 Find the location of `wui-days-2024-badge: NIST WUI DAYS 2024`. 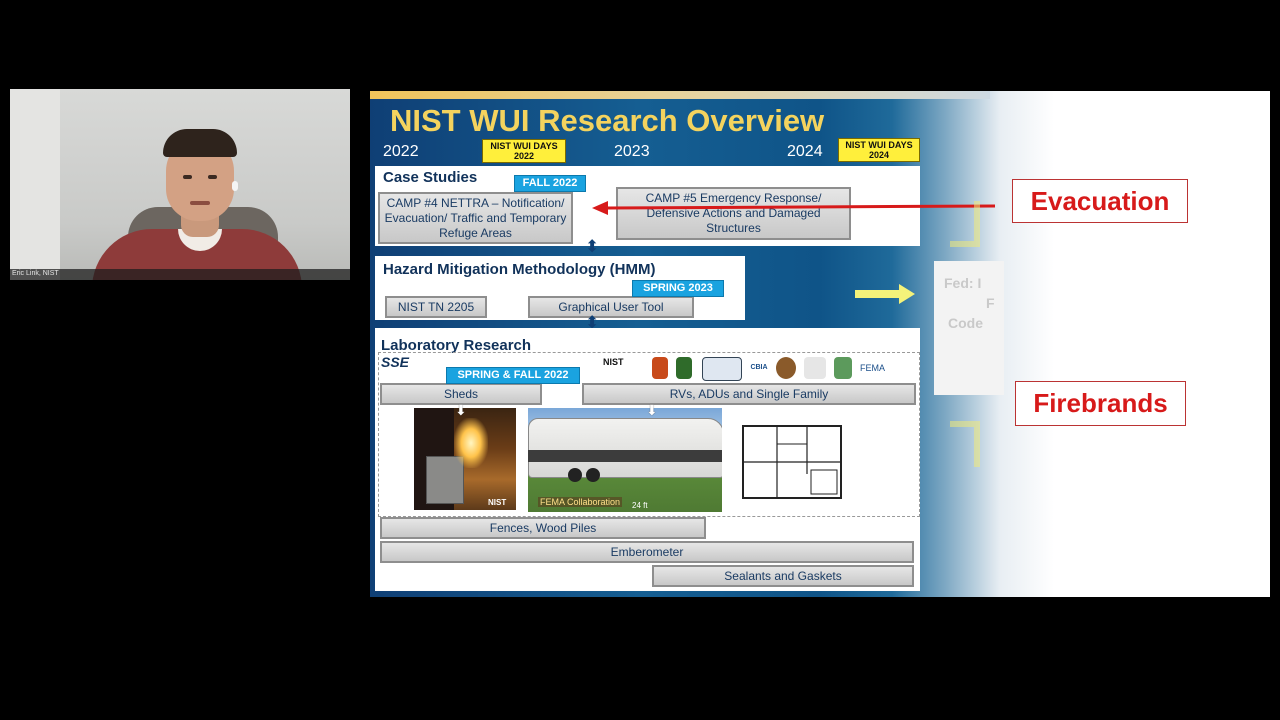

wui-days-2024-badge: NIST WUI DAYS 2024 is located at coordinates (879, 150).